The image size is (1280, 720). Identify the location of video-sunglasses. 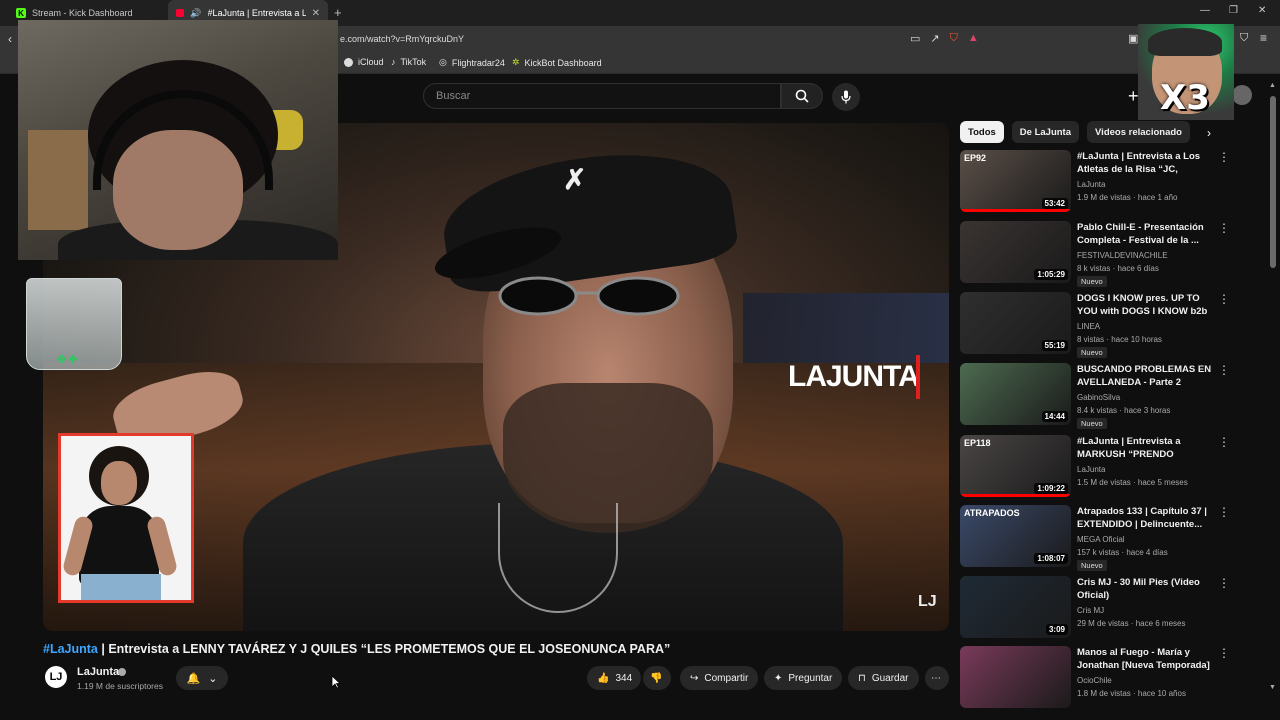
(589, 296).